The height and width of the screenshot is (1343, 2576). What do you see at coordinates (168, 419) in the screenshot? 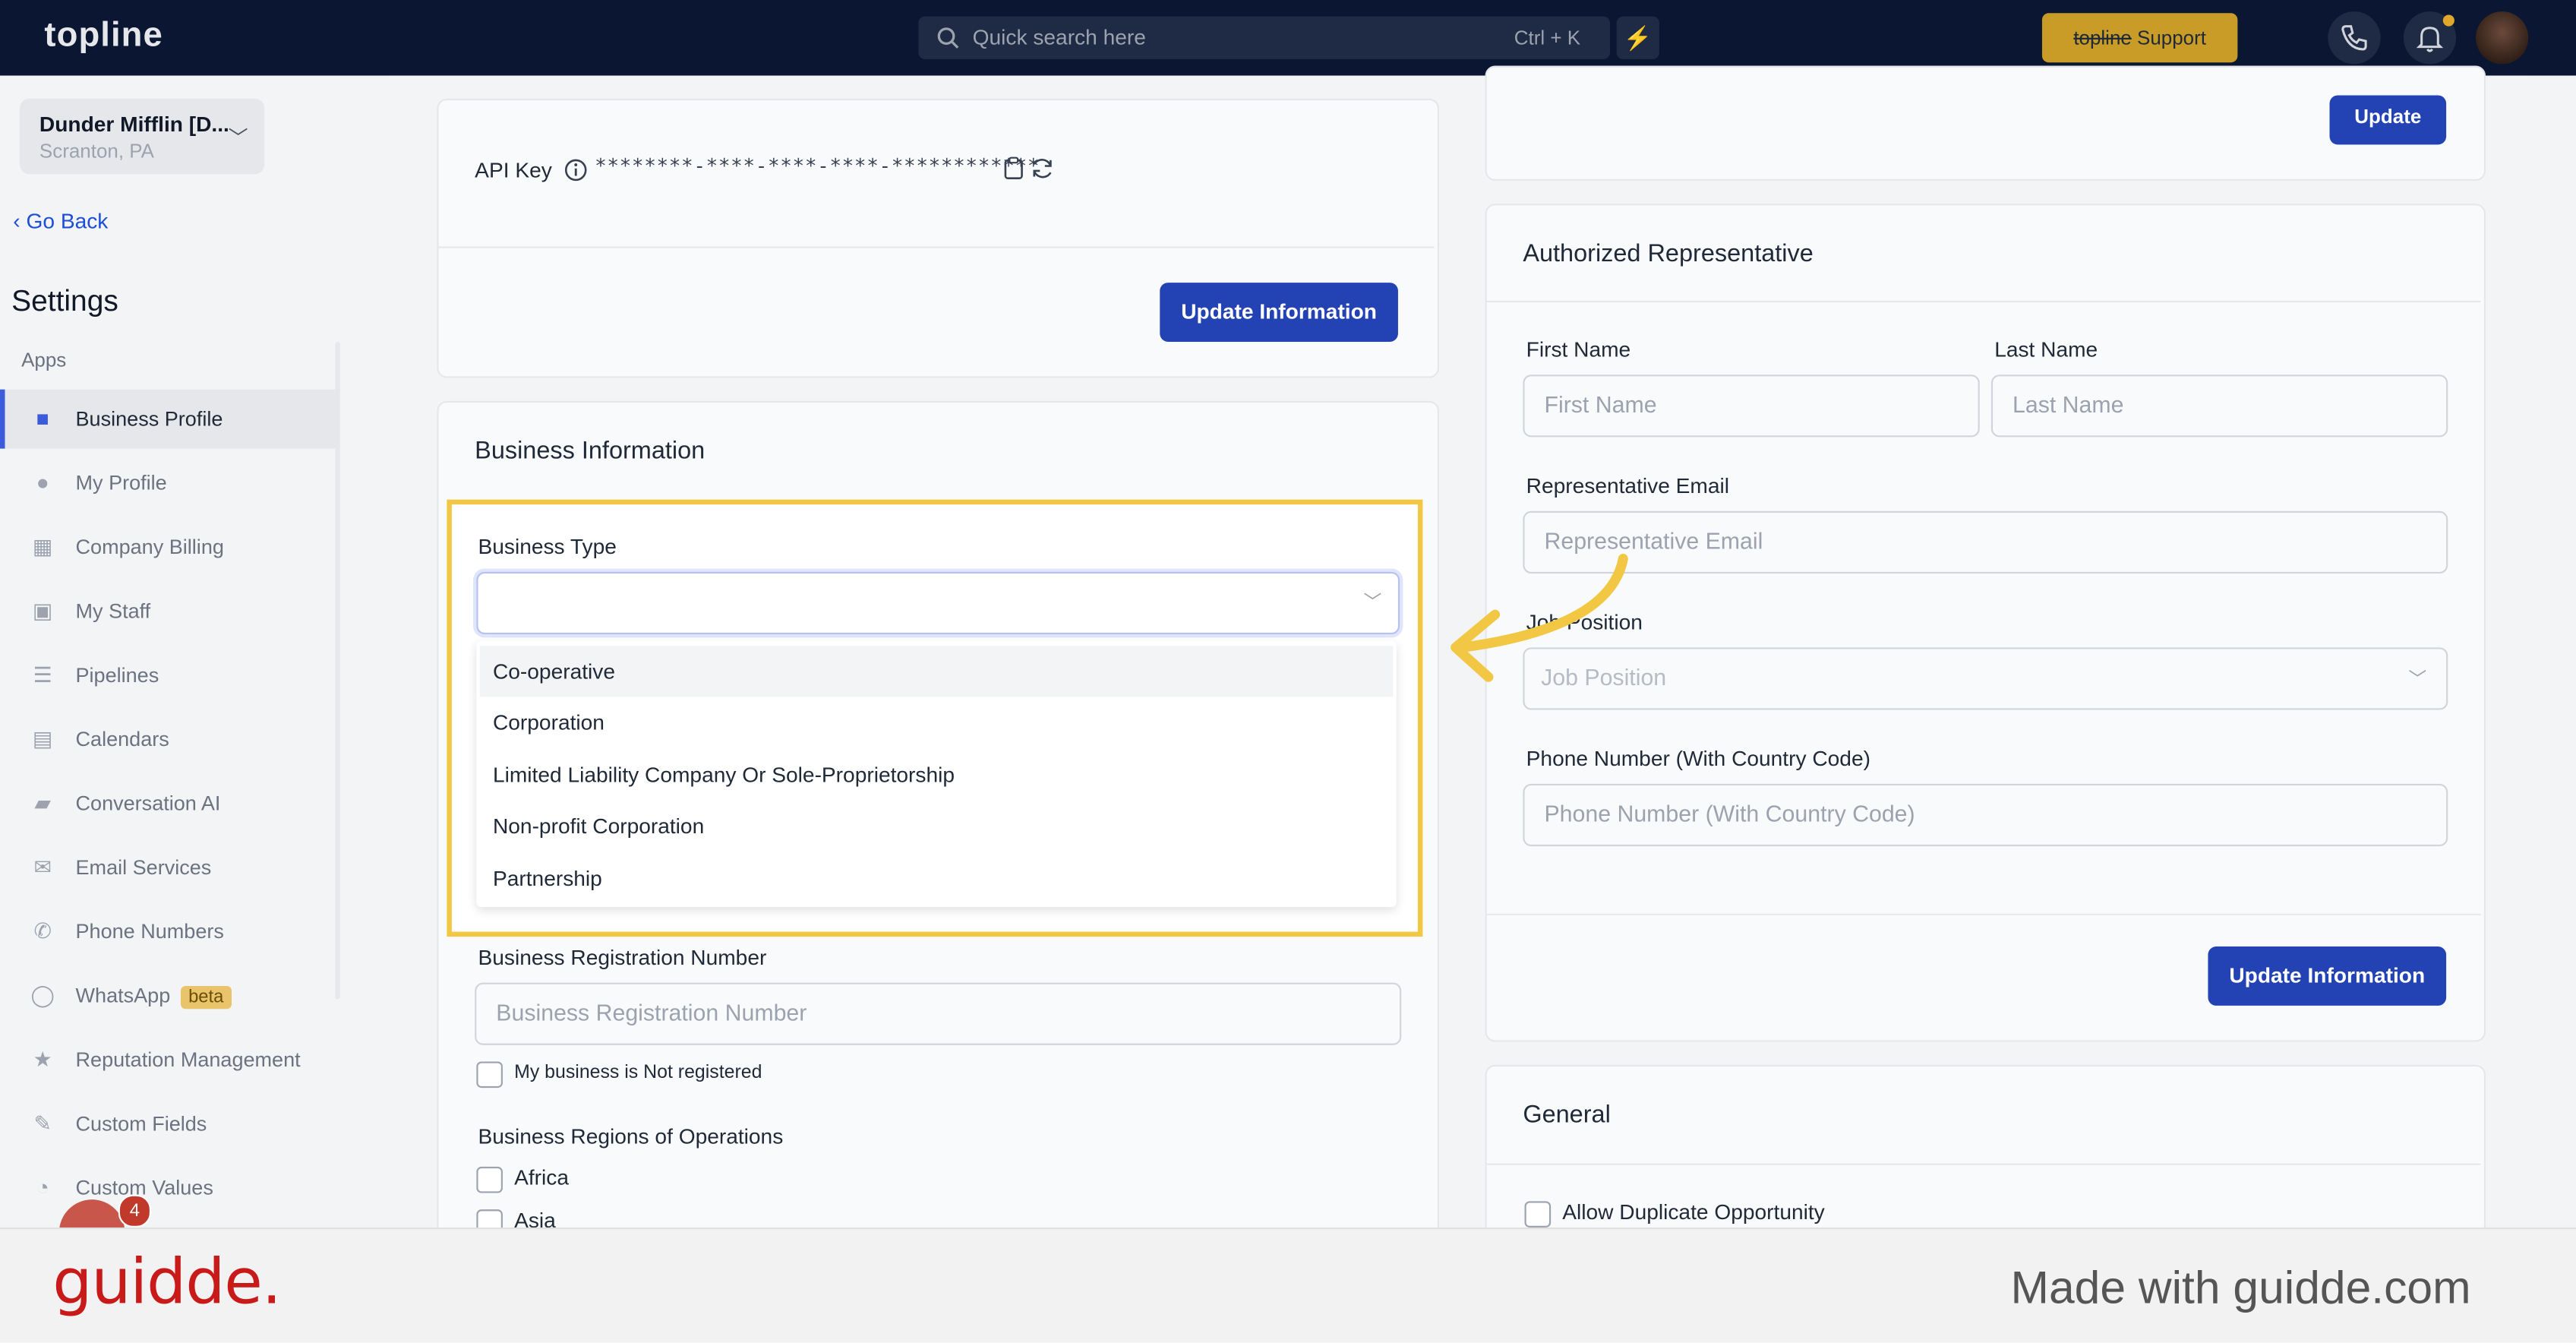
I see `sidebar-item-business-profile: ■ Business Profile` at bounding box center [168, 419].